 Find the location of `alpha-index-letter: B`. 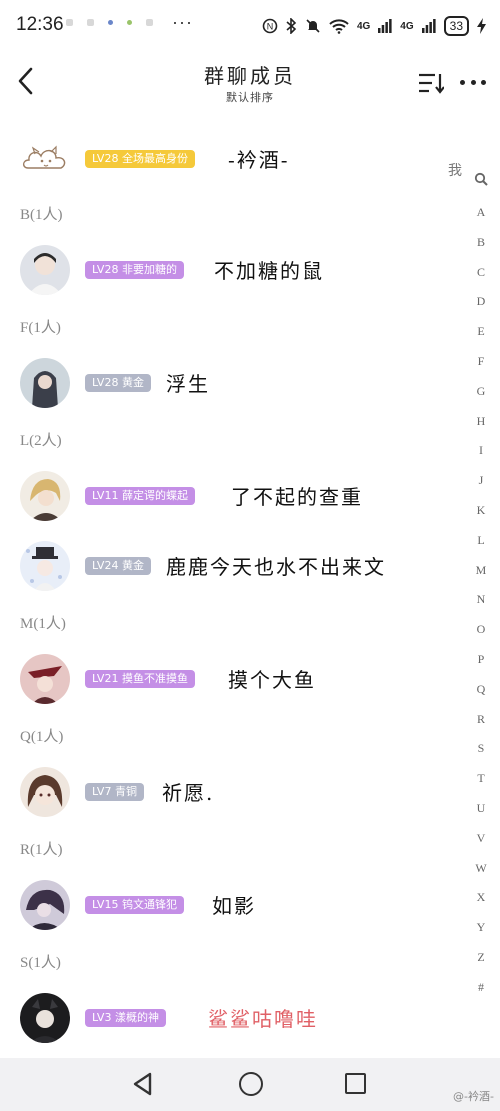

alpha-index-letter: B is located at coordinates (481, 243).